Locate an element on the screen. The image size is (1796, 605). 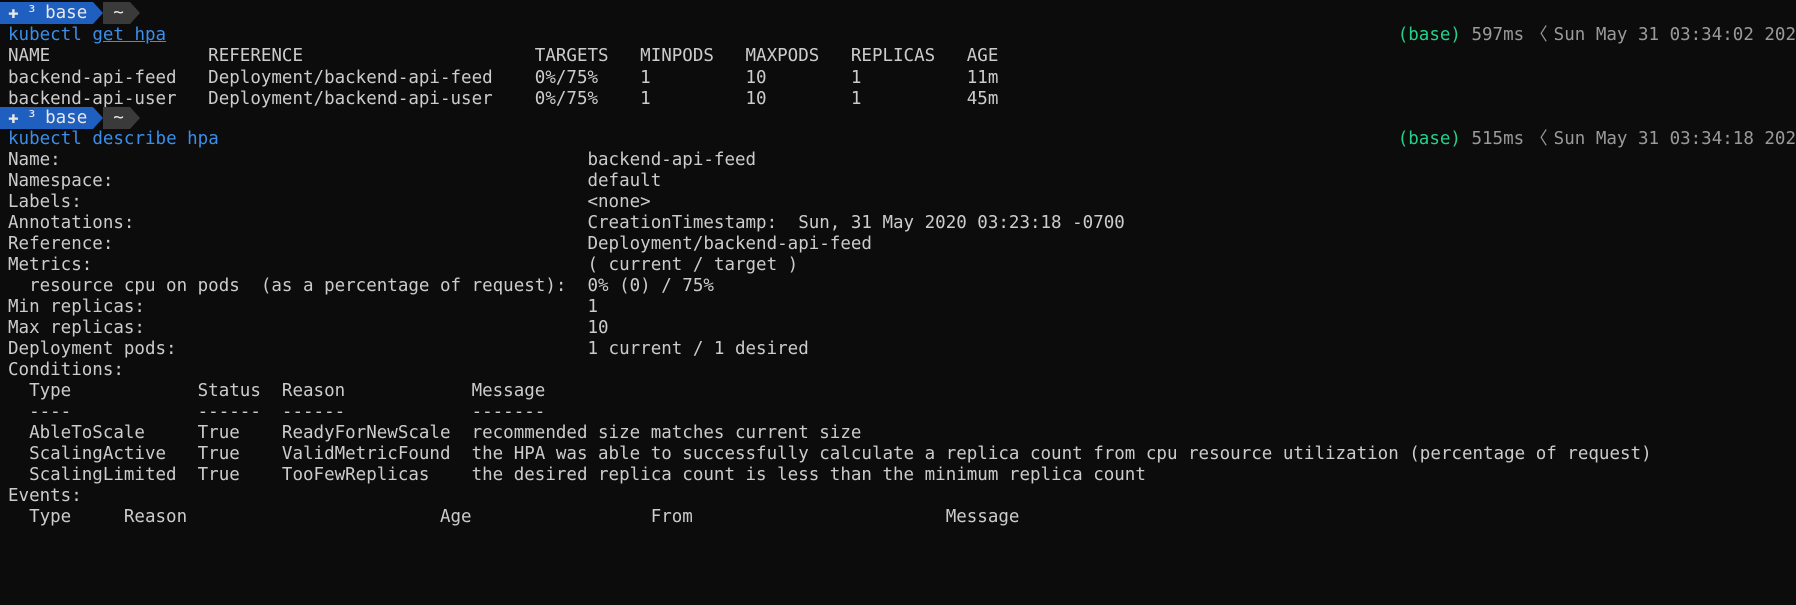
status-datetime: Sun May 31 03:34:02 202 is located at coordinates (1674, 35).